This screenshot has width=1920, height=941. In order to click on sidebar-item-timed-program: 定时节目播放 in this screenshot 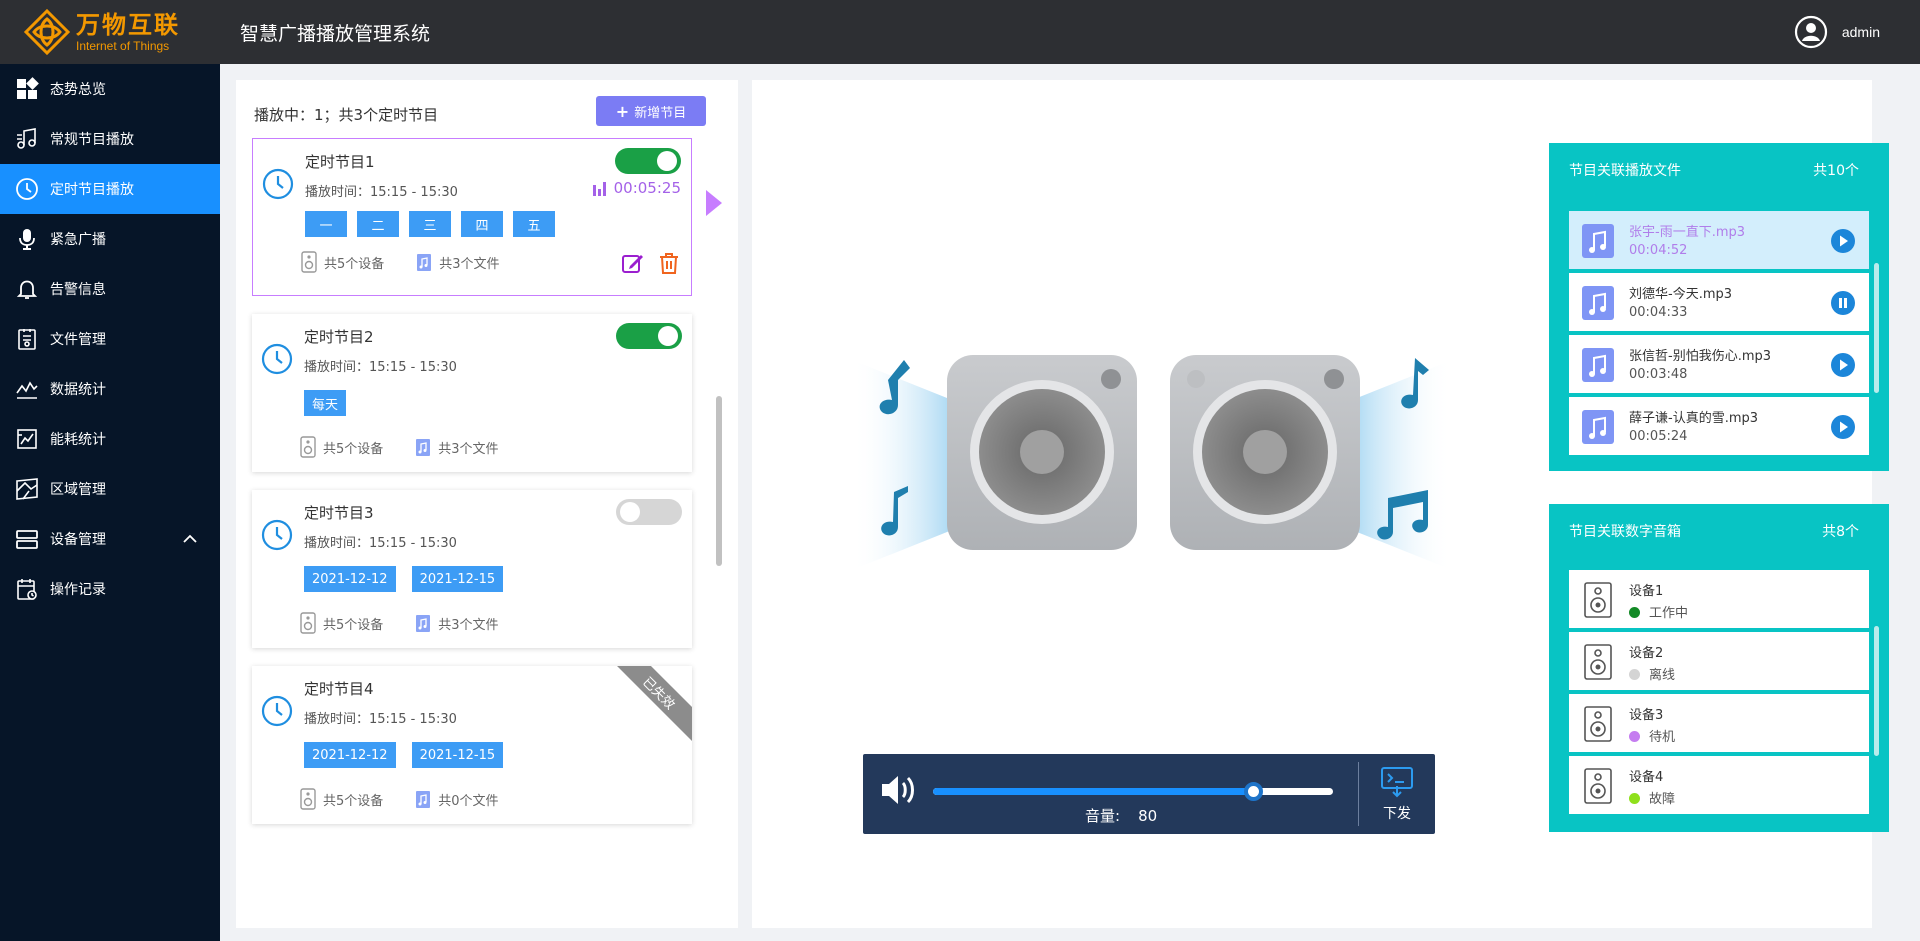, I will do `click(110, 189)`.